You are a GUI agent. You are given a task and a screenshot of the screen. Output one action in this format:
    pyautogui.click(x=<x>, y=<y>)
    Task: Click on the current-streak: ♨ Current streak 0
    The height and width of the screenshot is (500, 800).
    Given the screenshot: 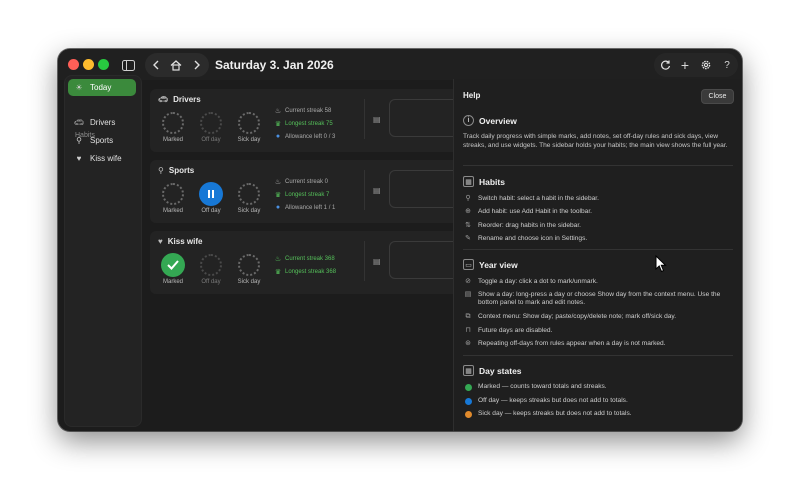 What is the action you would take?
    pyautogui.click(x=301, y=182)
    